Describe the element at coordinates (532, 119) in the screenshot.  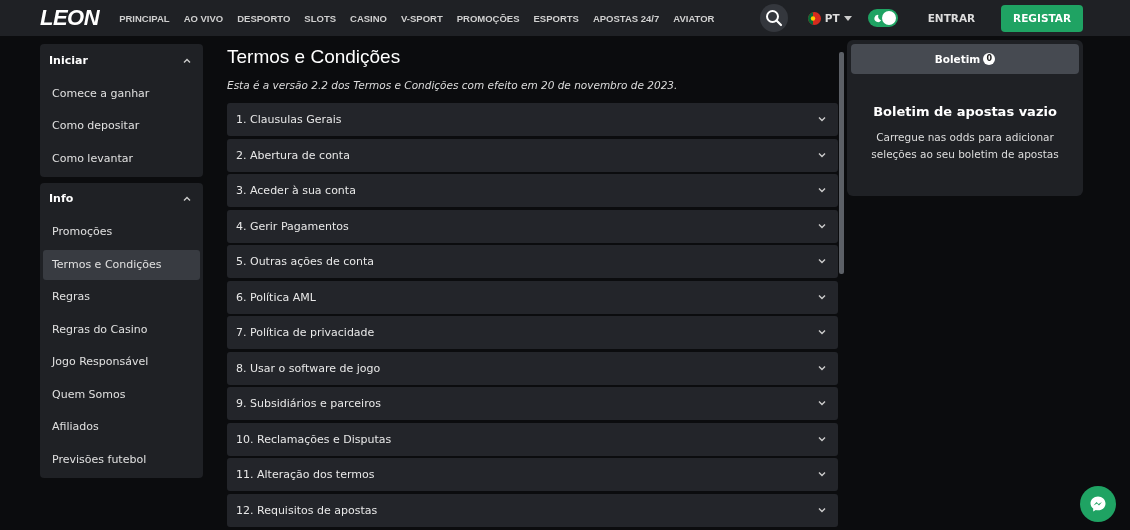
I see `accordion-item: 1. Clausulas Gerais` at that location.